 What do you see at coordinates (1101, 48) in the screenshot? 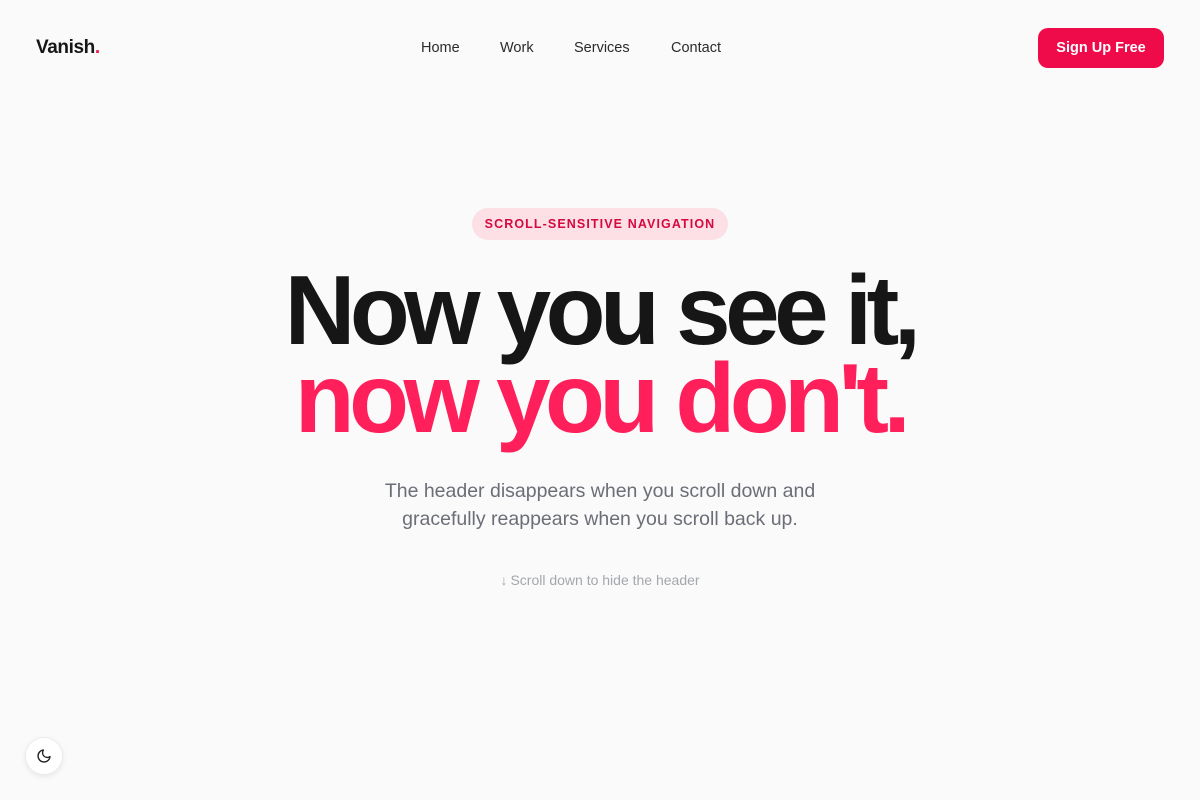
I see `sign-up-button: Sign Up Free` at bounding box center [1101, 48].